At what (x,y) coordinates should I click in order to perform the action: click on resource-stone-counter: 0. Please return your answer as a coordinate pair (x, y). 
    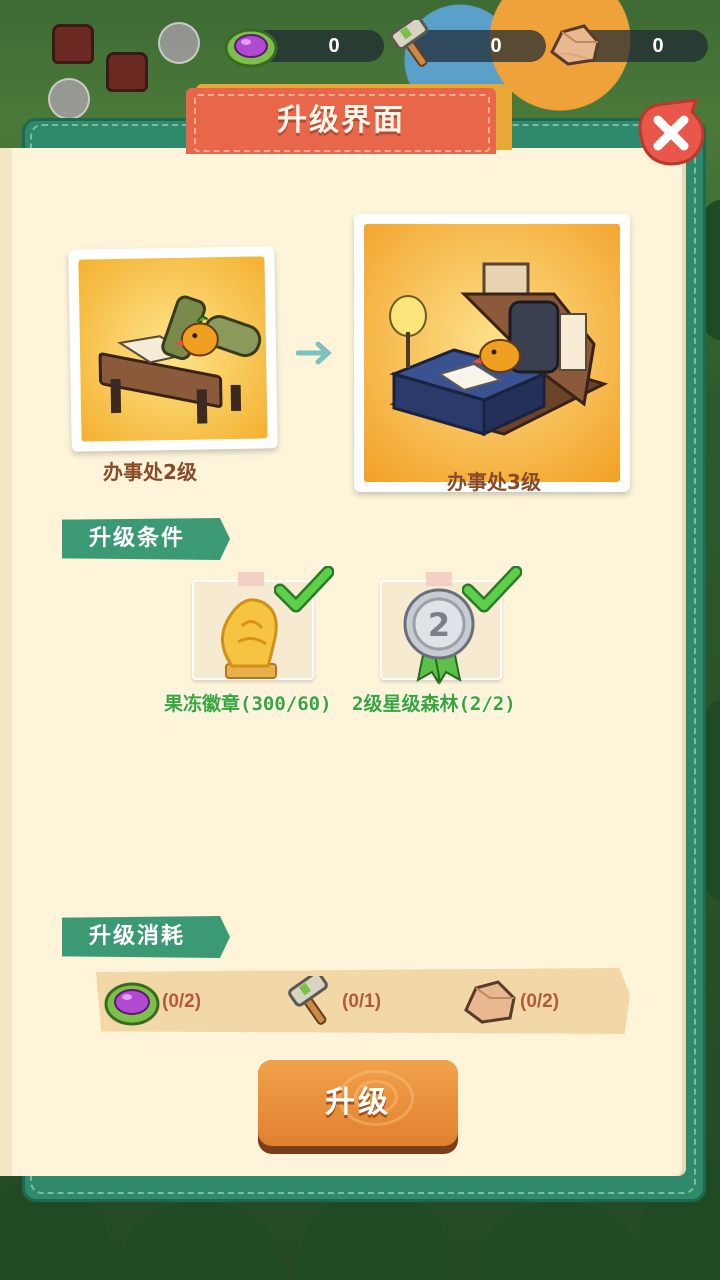
    Looking at the image, I should click on (628, 45).